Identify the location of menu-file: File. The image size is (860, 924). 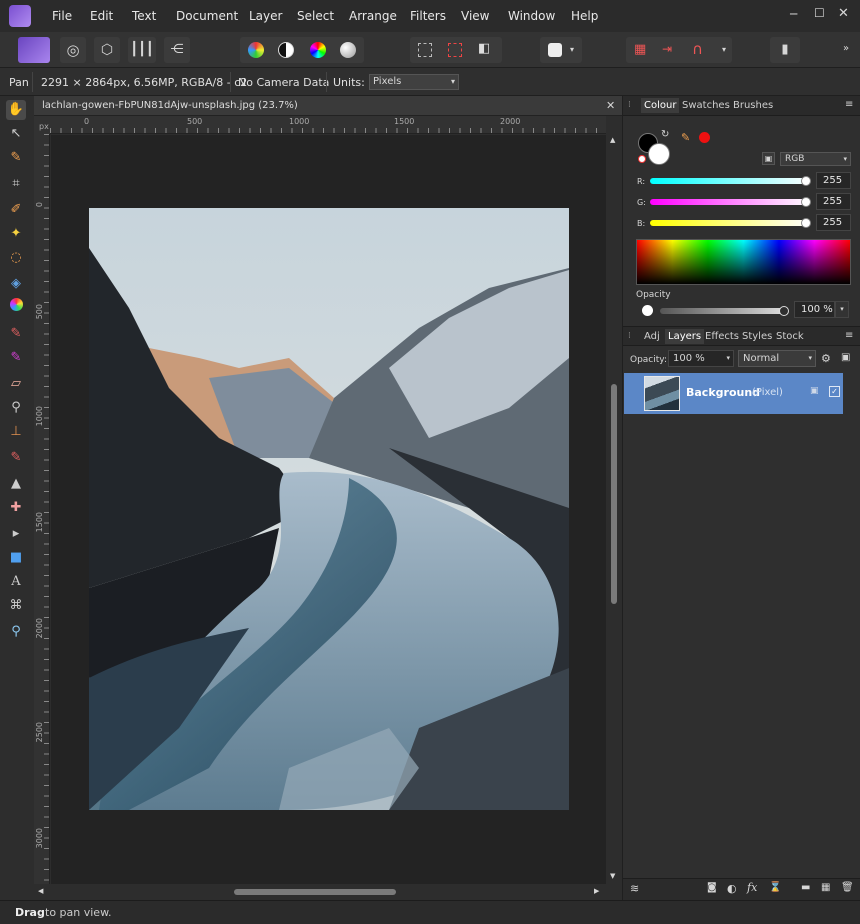
(62, 16).